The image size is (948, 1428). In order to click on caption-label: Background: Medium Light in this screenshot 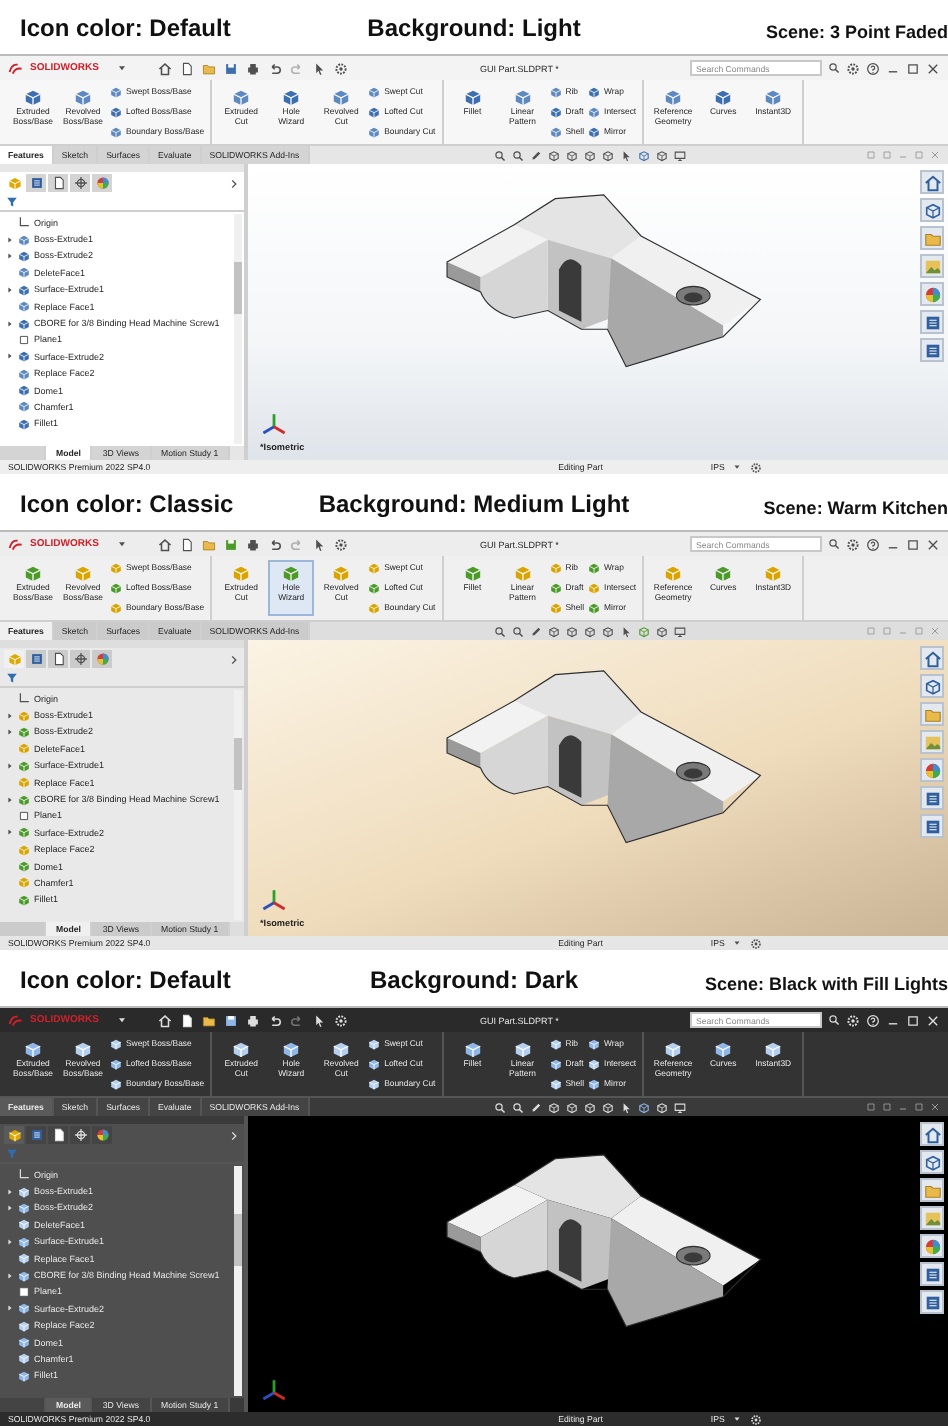, I will do `click(474, 503)`.